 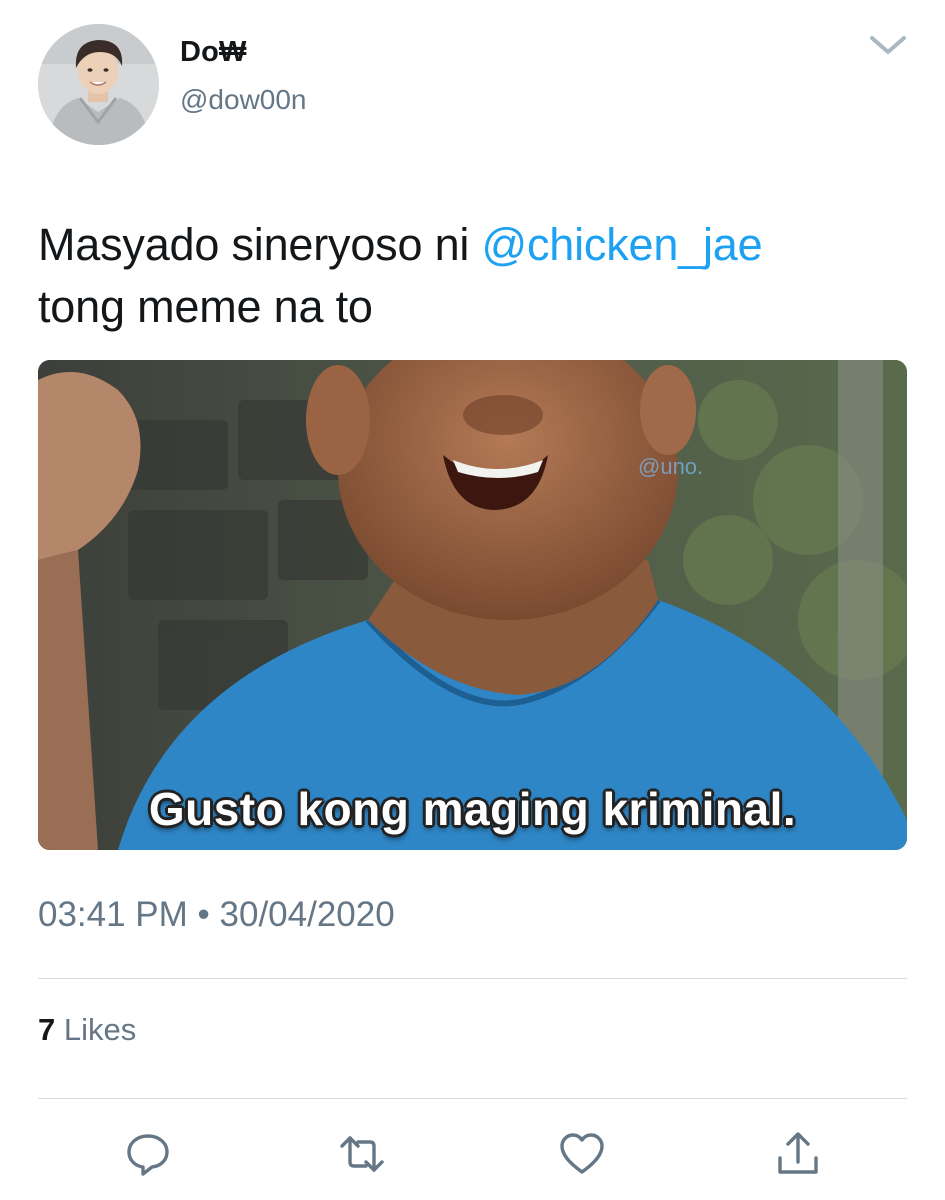 I want to click on likes-stat: 7 Likes, so click(x=87, y=1030).